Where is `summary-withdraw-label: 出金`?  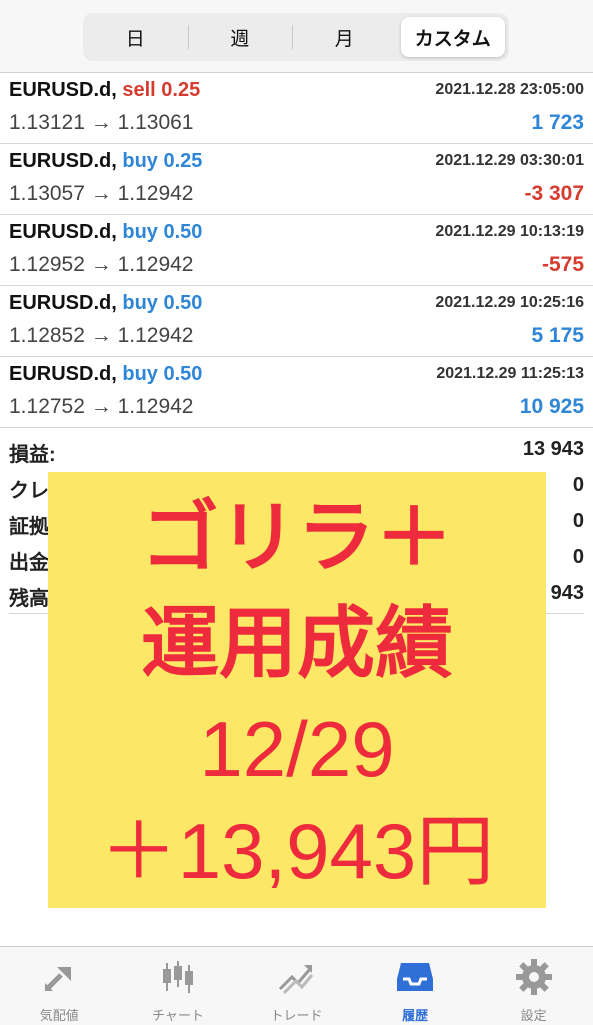
summary-withdraw-label: 出金 is located at coordinates (29, 563).